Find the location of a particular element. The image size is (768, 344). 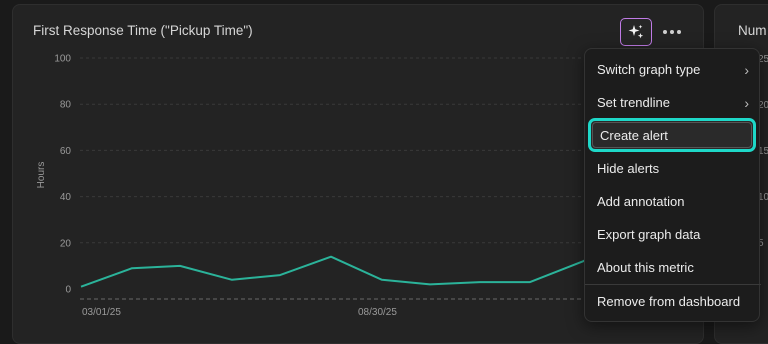

menu-divider is located at coordinates (673, 284).